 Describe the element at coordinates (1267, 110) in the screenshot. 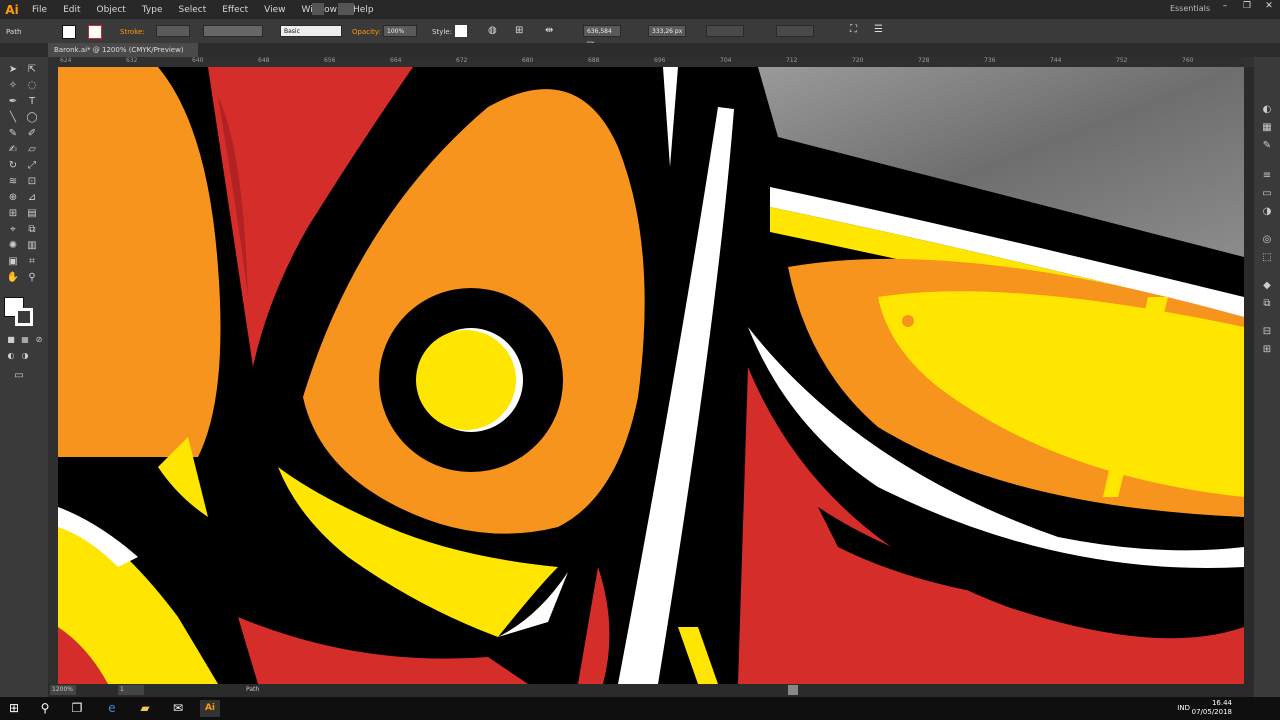

I see `color-panel-icon: ◐` at that location.